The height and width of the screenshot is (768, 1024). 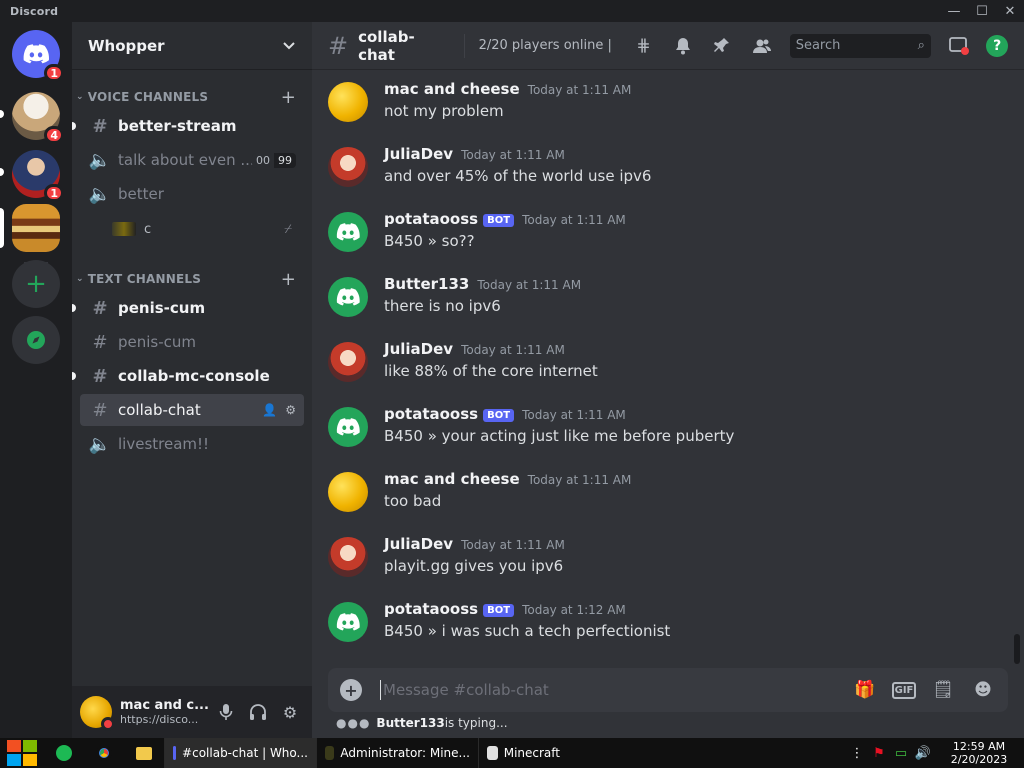 What do you see at coordinates (959, 46) in the screenshot?
I see `inbox-icon` at bounding box center [959, 46].